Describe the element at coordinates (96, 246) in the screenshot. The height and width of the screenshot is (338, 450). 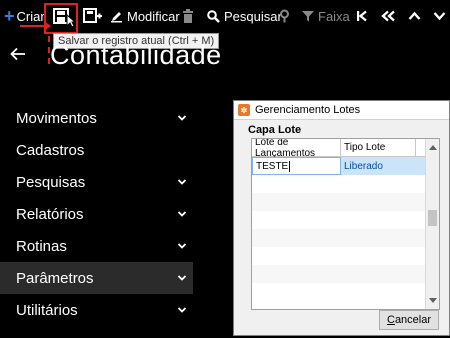
I see `menu-item-rotinas: Rotinas` at that location.